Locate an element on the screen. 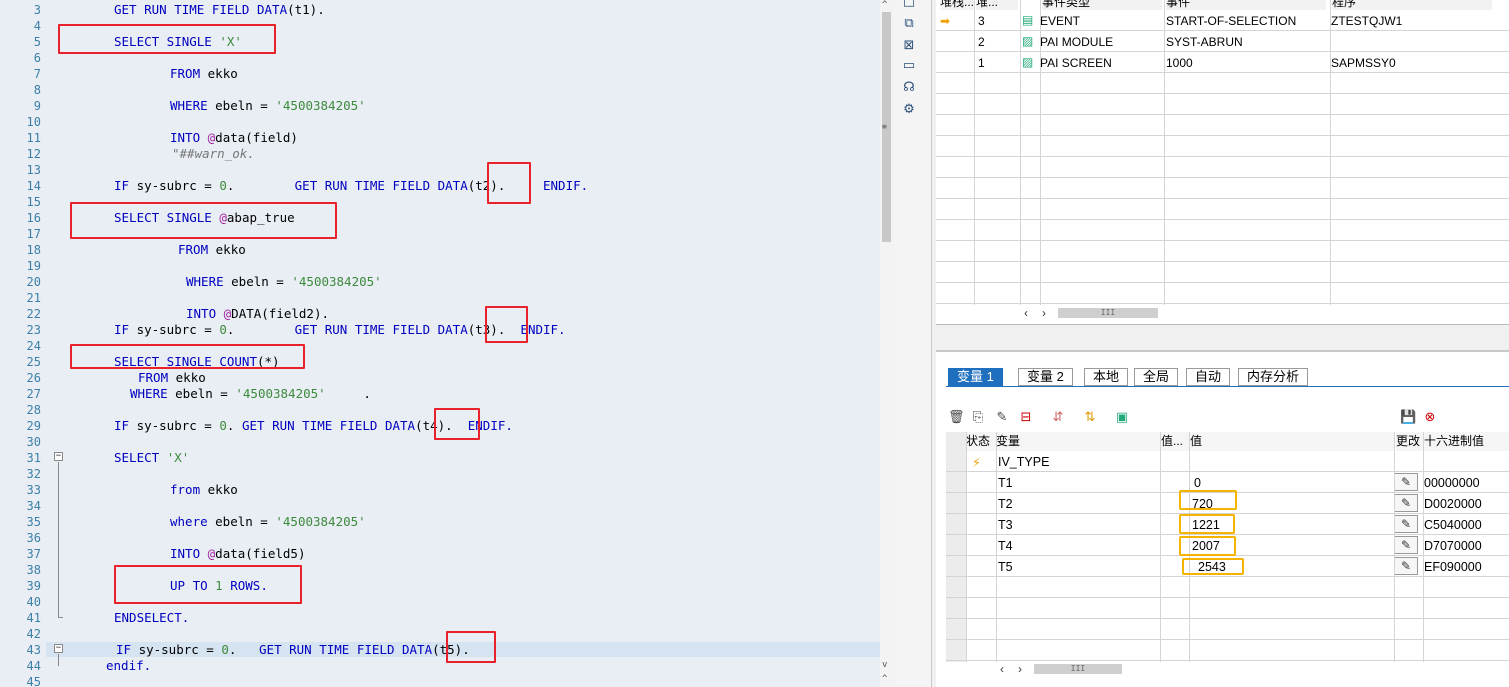  code-line: where ebeln = '4500384205' is located at coordinates (268, 521).